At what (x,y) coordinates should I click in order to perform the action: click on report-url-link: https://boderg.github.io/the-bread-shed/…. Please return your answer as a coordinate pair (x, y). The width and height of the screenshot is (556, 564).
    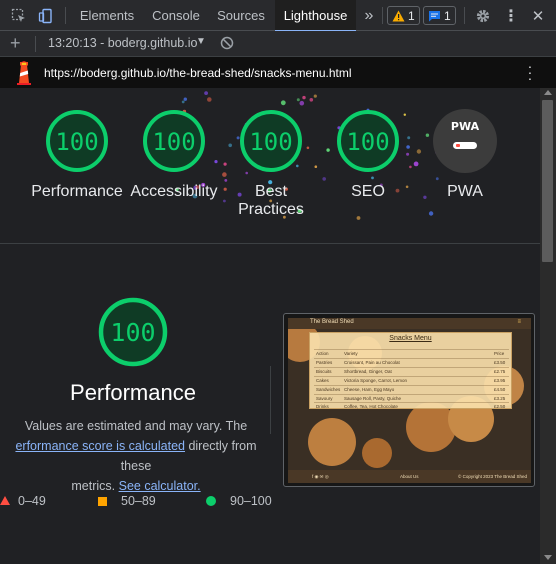
    Looking at the image, I should click on (198, 73).